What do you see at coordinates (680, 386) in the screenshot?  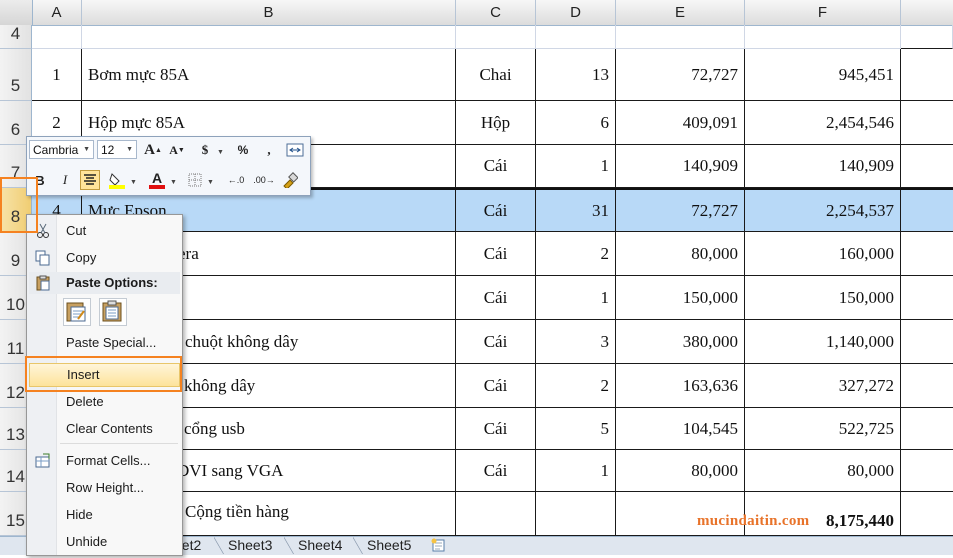 I see `cell-price: 163,636` at bounding box center [680, 386].